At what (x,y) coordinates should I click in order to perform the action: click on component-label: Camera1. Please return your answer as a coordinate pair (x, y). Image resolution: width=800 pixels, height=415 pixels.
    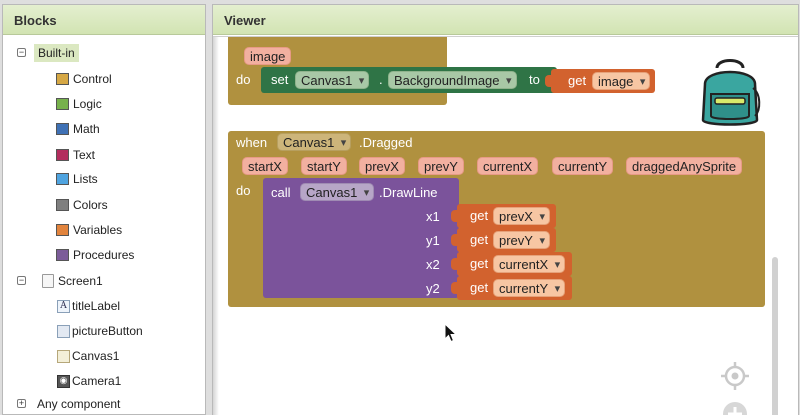
    Looking at the image, I should click on (97, 381).